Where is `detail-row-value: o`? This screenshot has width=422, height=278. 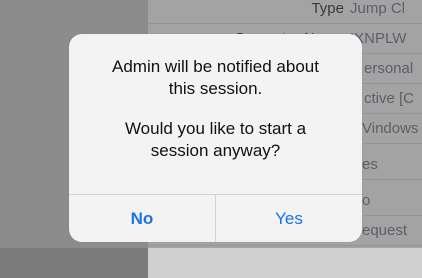 detail-row-value: o is located at coordinates (366, 200).